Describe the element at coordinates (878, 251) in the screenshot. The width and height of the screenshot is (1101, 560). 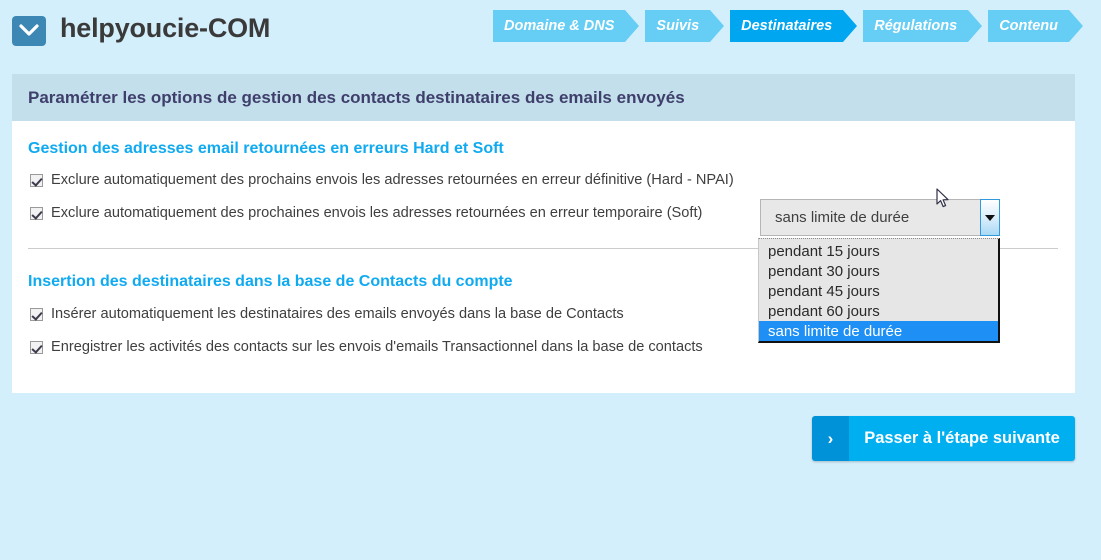
I see `option-15-jours: pendant 15 jours` at that location.